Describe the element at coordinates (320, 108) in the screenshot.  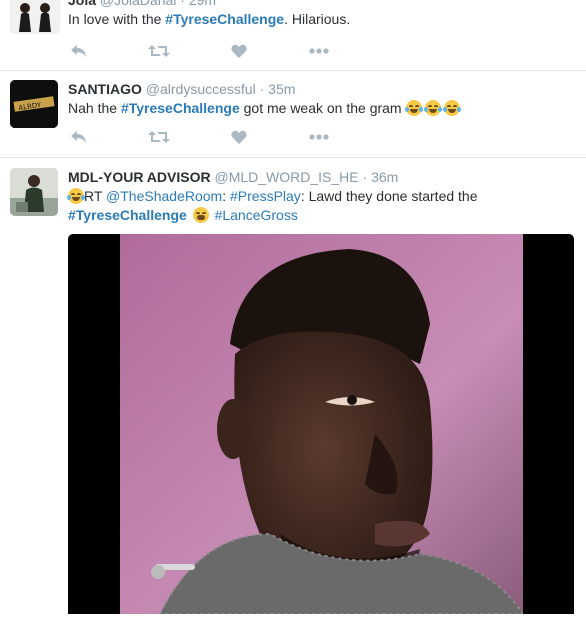
I see `text-part: got me weak on the gram` at that location.